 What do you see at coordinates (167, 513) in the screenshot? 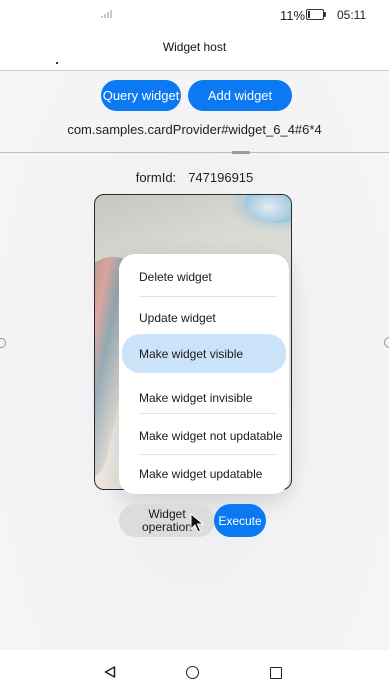
I see `operation-label-line1: Widget` at bounding box center [167, 513].